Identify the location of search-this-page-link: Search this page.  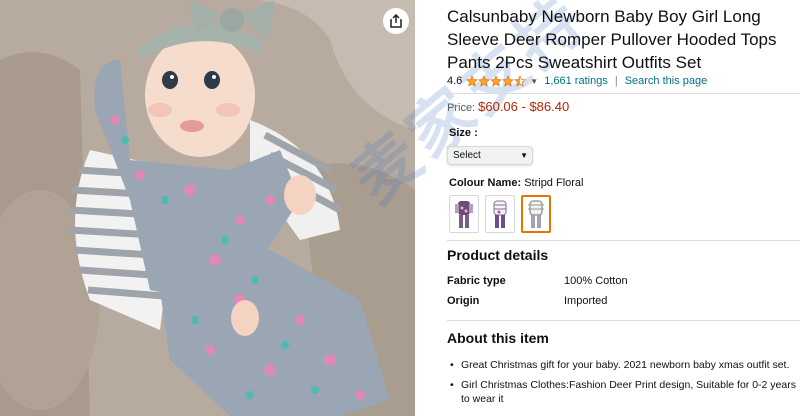
(666, 81).